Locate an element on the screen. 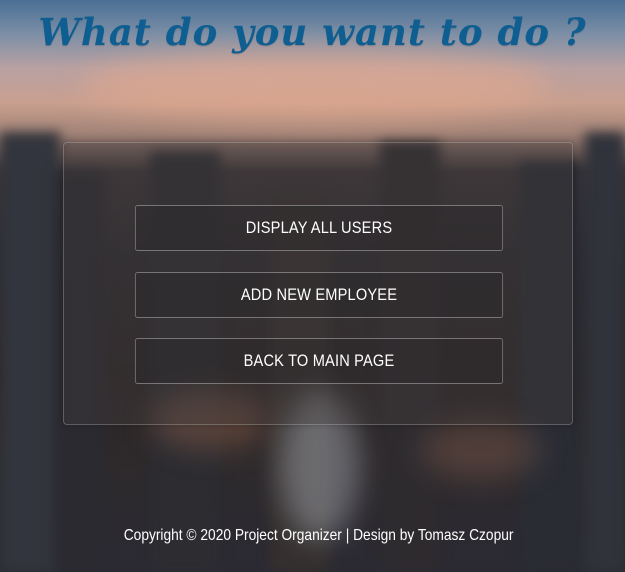 This screenshot has height=572, width=625. light-glow is located at coordinates (480, 450).